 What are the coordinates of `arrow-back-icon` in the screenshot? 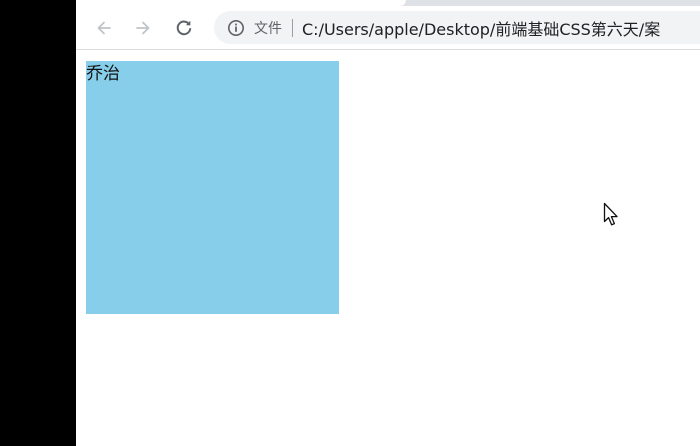 It's located at (104, 28).